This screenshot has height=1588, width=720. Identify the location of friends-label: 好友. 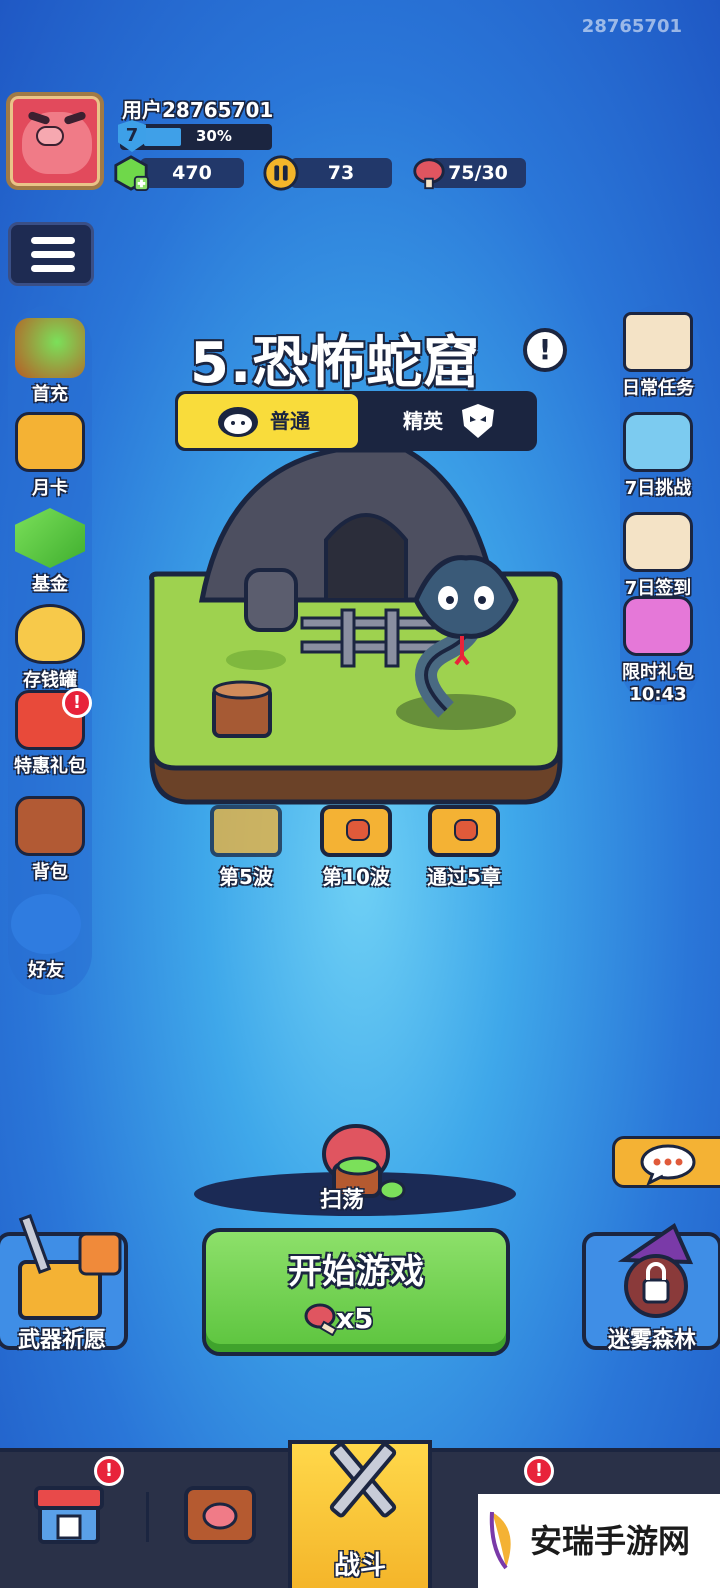
(46, 970).